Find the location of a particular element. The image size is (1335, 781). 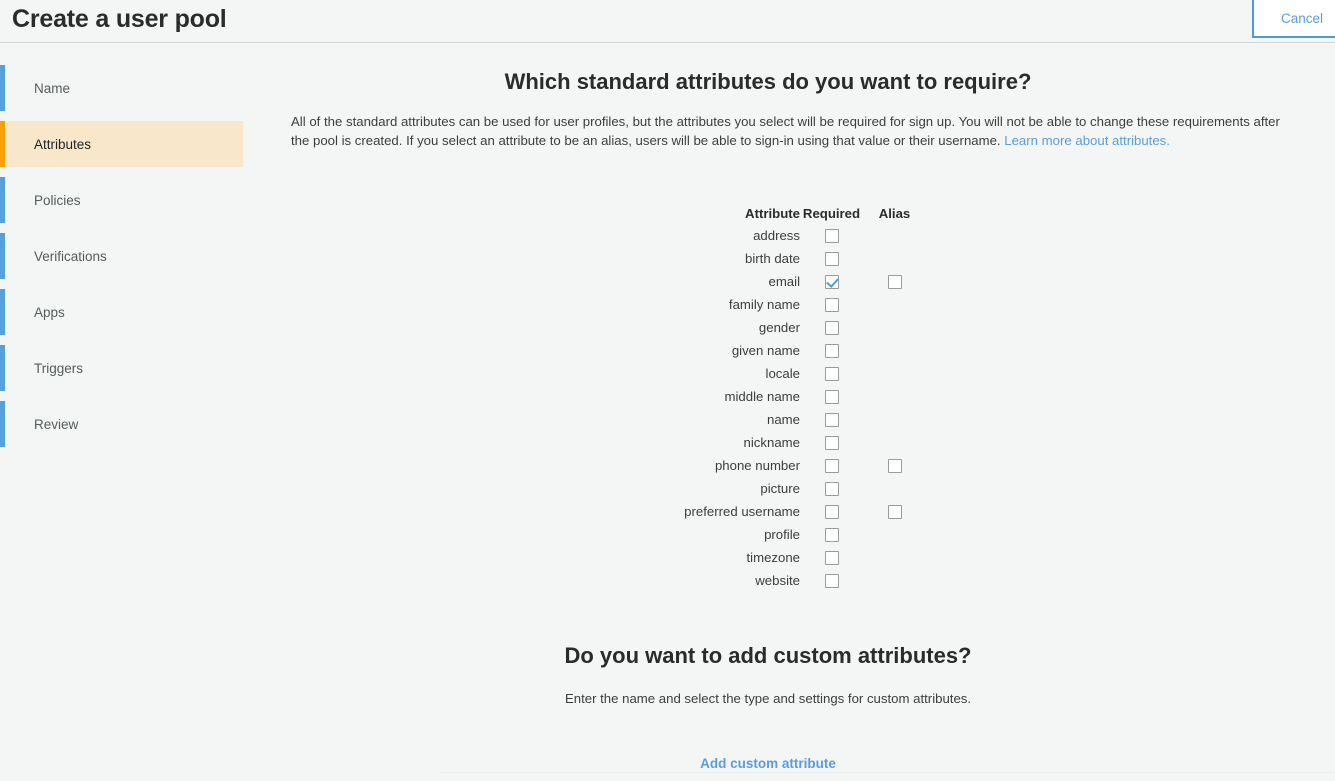

table-row: middle name is located at coordinates (789, 396).